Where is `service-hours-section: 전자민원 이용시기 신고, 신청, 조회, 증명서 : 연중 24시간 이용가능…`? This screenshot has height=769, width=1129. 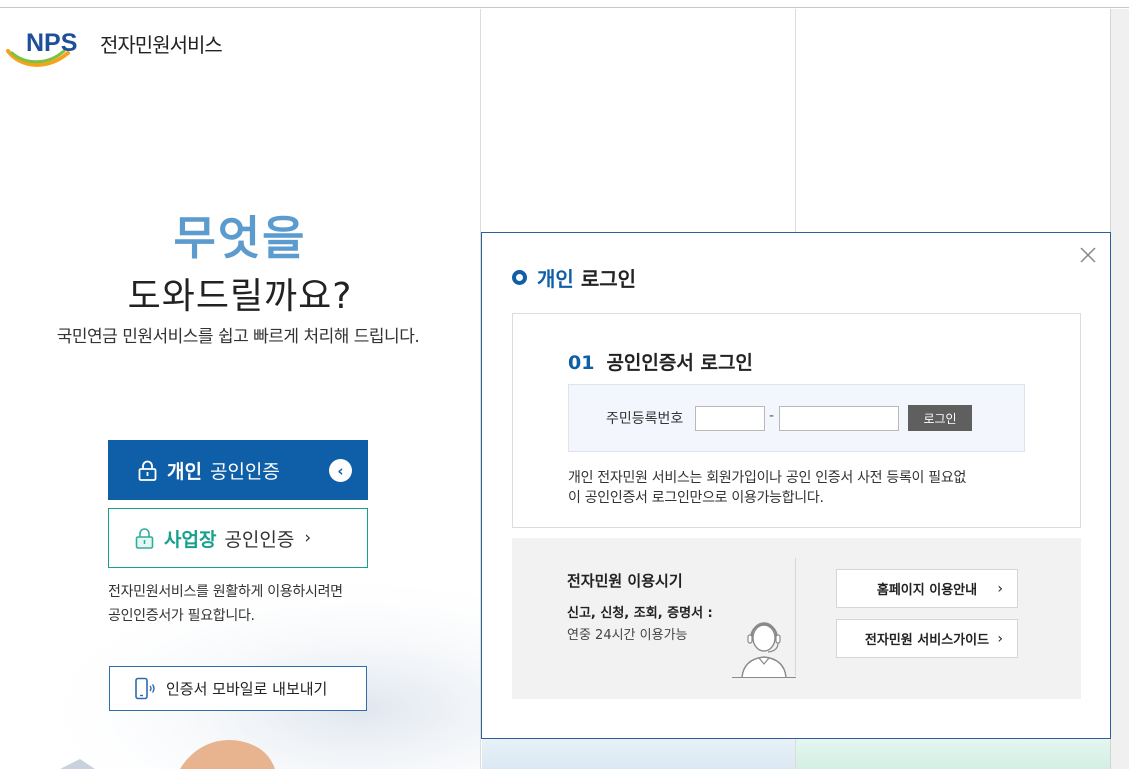
service-hours-section: 전자민원 이용시기 신고, 신청, 조회, 증명서 : 연중 24시간 이용가능… is located at coordinates (796, 618).